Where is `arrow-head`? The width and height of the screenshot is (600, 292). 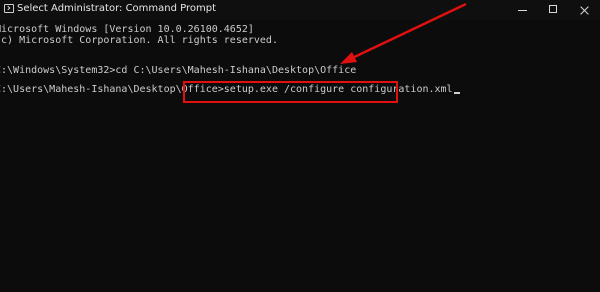 arrow-head is located at coordinates (348, 58).